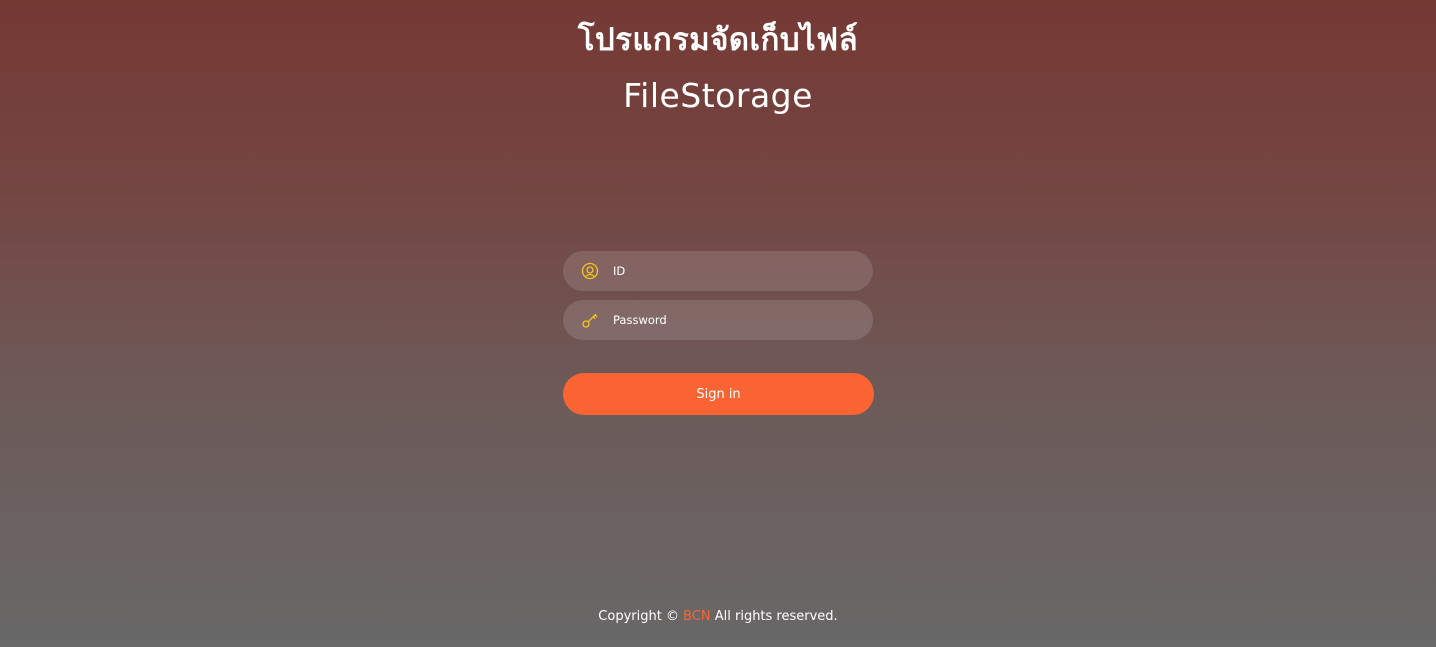 The height and width of the screenshot is (647, 1436). What do you see at coordinates (738, 271) in the screenshot?
I see `id-input` at bounding box center [738, 271].